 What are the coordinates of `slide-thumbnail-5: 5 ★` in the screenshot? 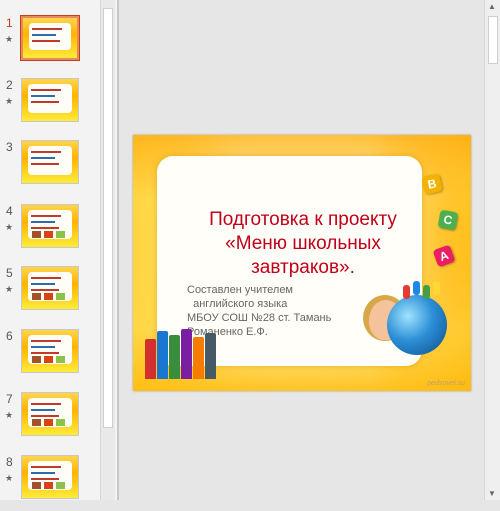 It's located at (50, 294).